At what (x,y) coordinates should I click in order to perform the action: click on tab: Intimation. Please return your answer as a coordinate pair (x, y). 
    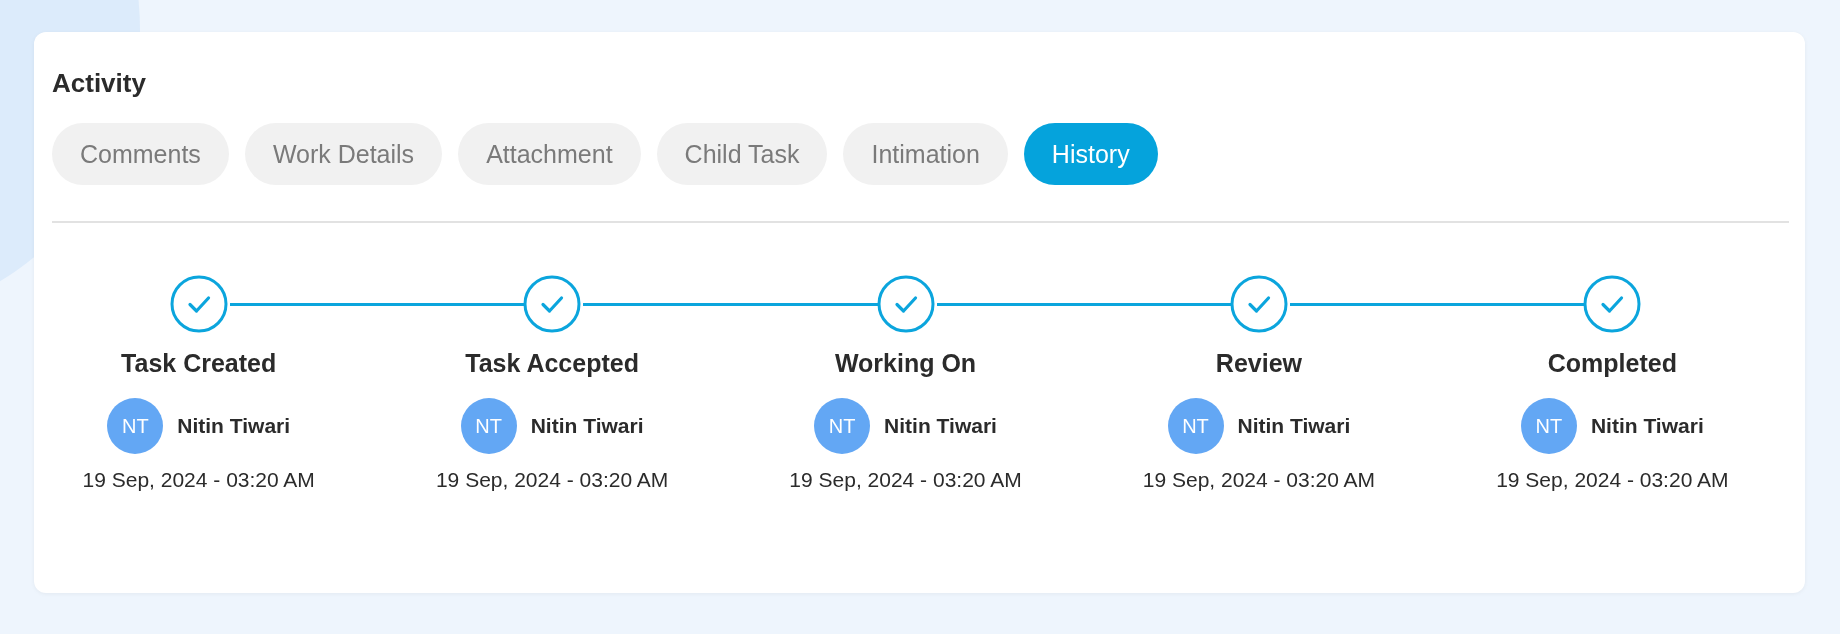
    Looking at the image, I should click on (925, 154).